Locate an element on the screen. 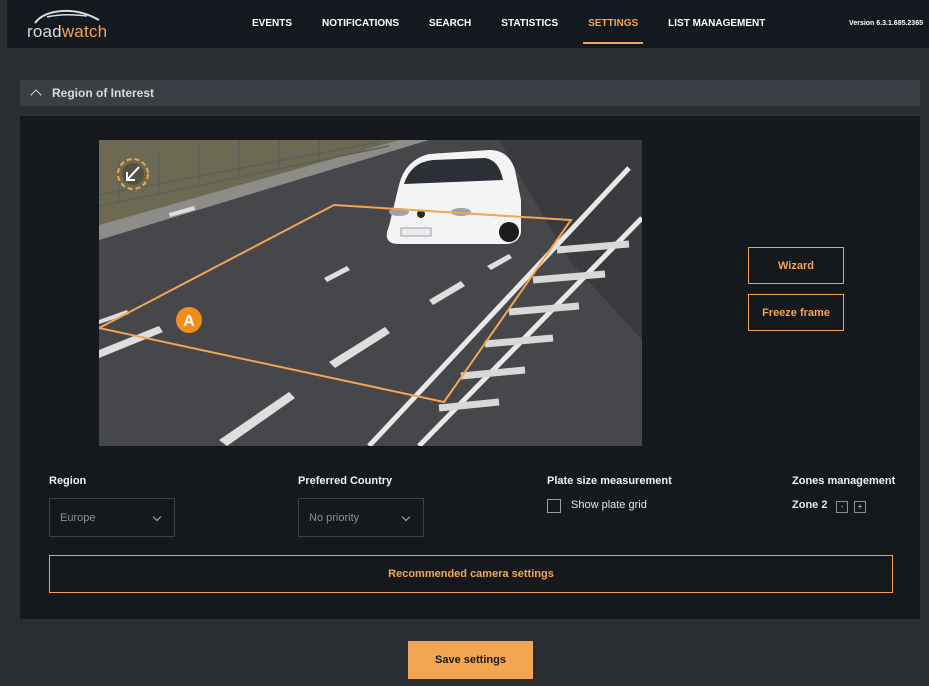 Image resolution: width=929 pixels, height=686 pixels. zones-management-label: Zones management is located at coordinates (844, 481).